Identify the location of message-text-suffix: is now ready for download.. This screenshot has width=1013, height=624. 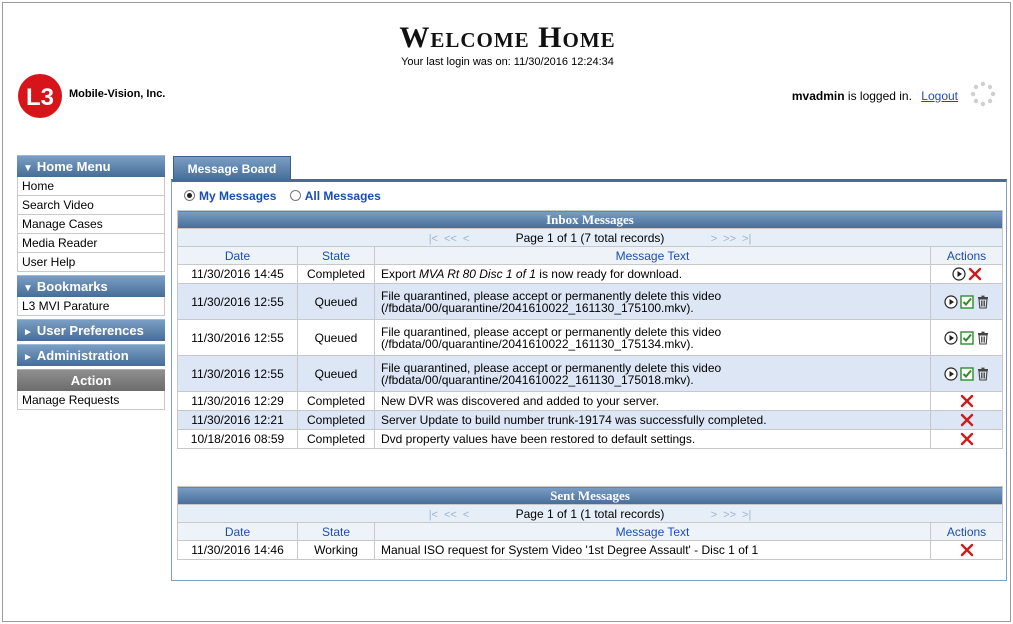
(609, 274).